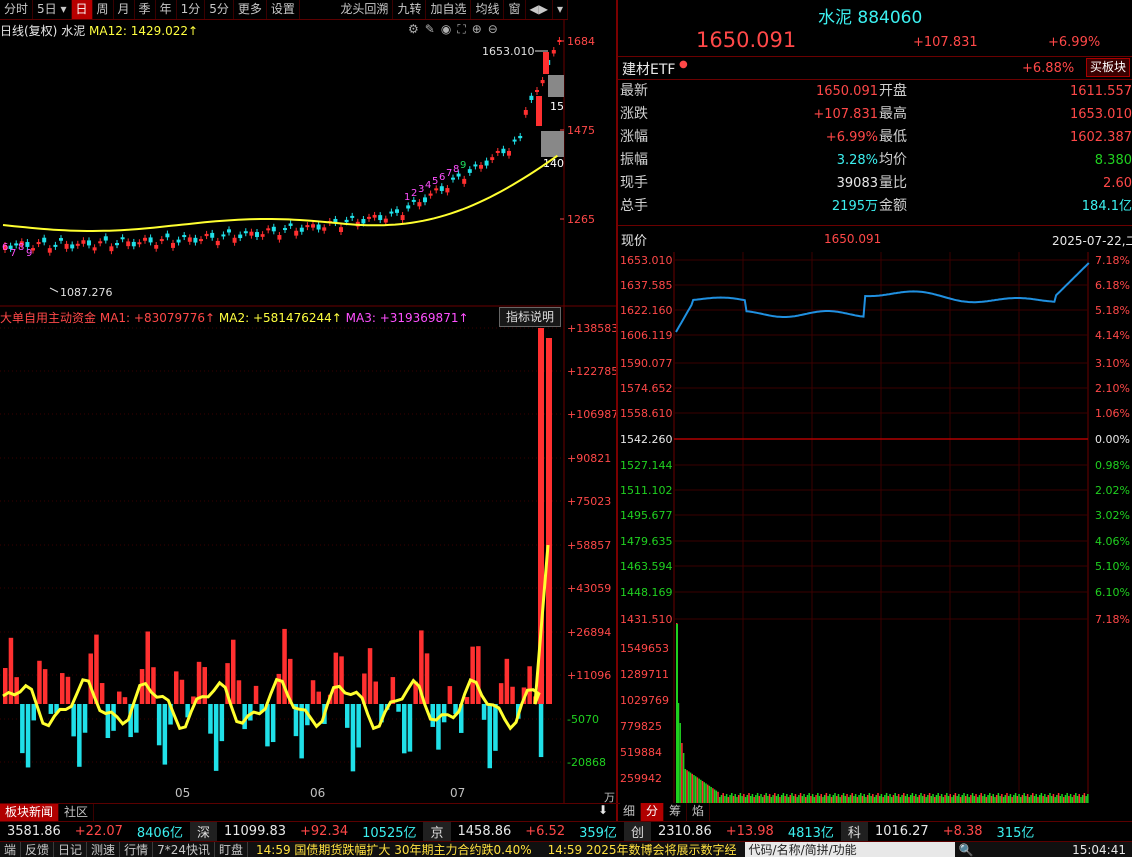  Describe the element at coordinates (77, 812) in the screenshot. I see `bottom-tab-1: 社区` at that location.